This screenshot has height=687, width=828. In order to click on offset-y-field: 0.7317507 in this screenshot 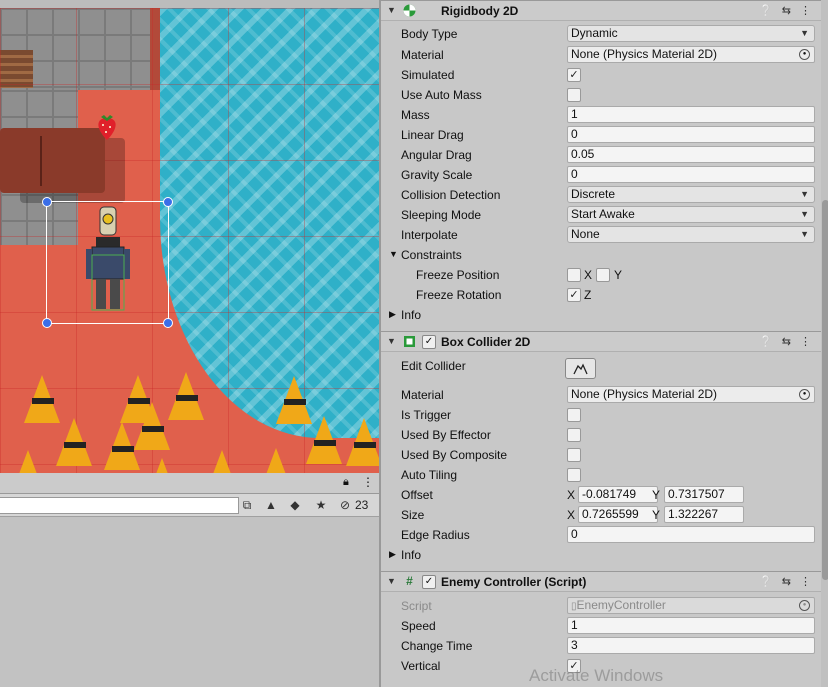, I will do `click(704, 494)`.